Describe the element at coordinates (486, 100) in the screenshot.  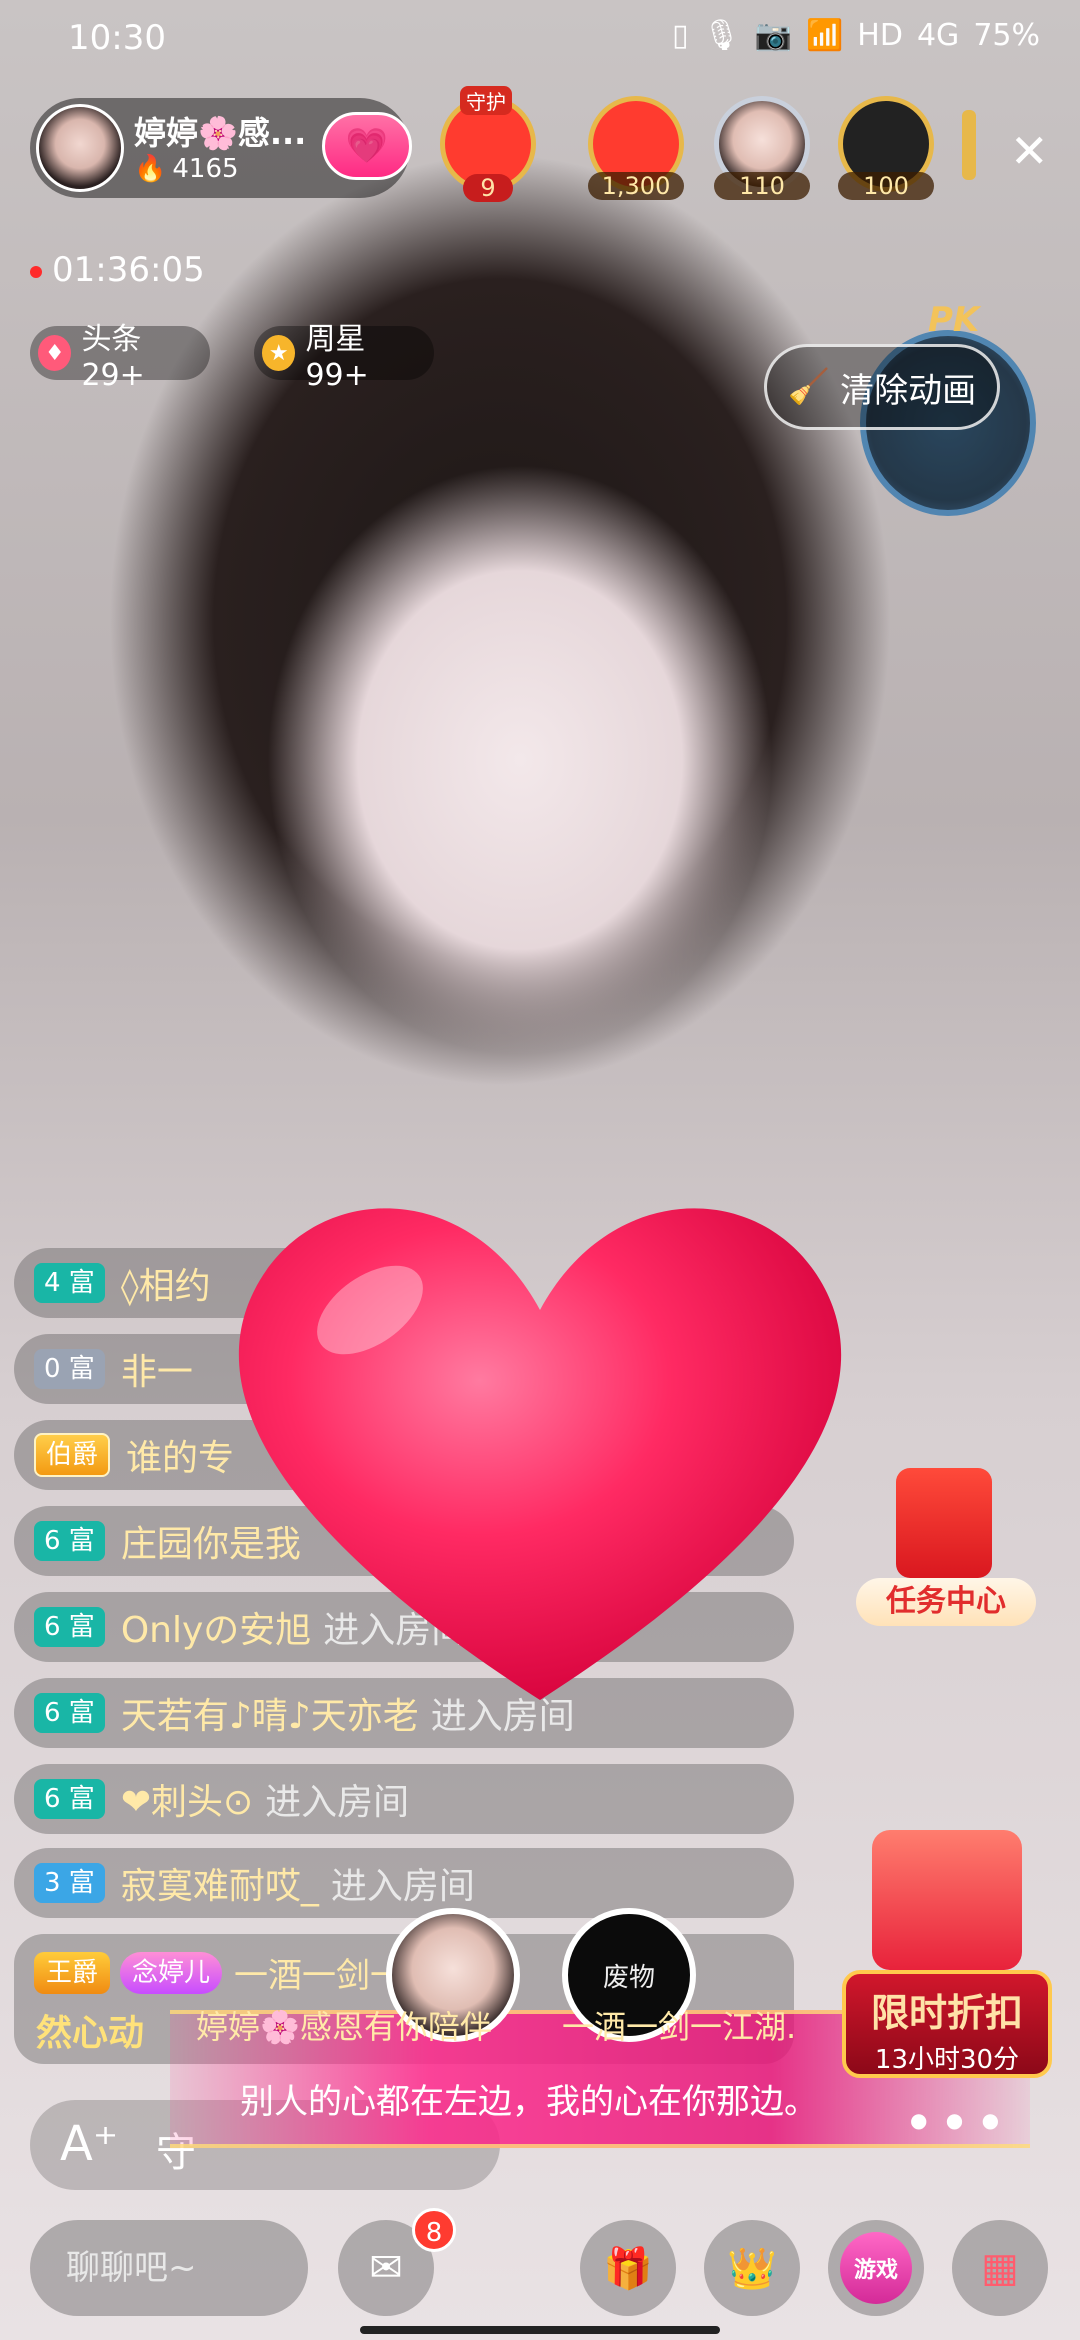
I see `guard-badge: 守护` at that location.